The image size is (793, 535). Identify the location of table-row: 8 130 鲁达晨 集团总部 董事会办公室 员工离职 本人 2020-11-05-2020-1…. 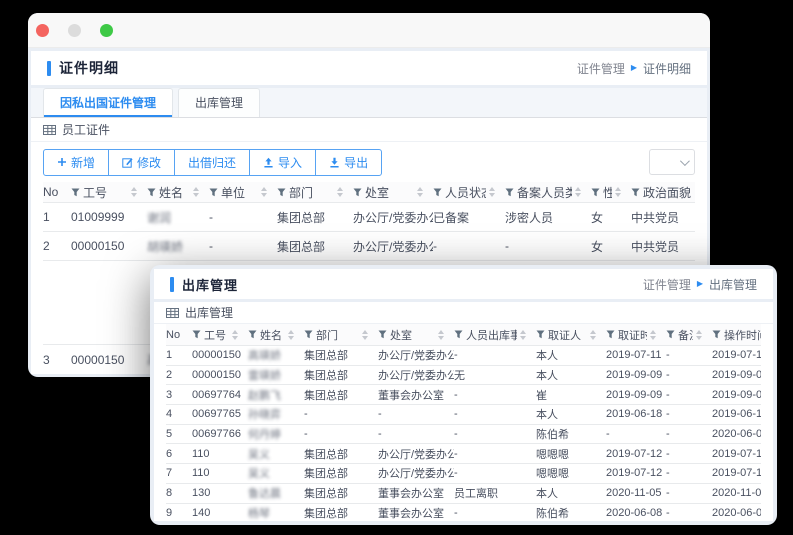
(463, 494).